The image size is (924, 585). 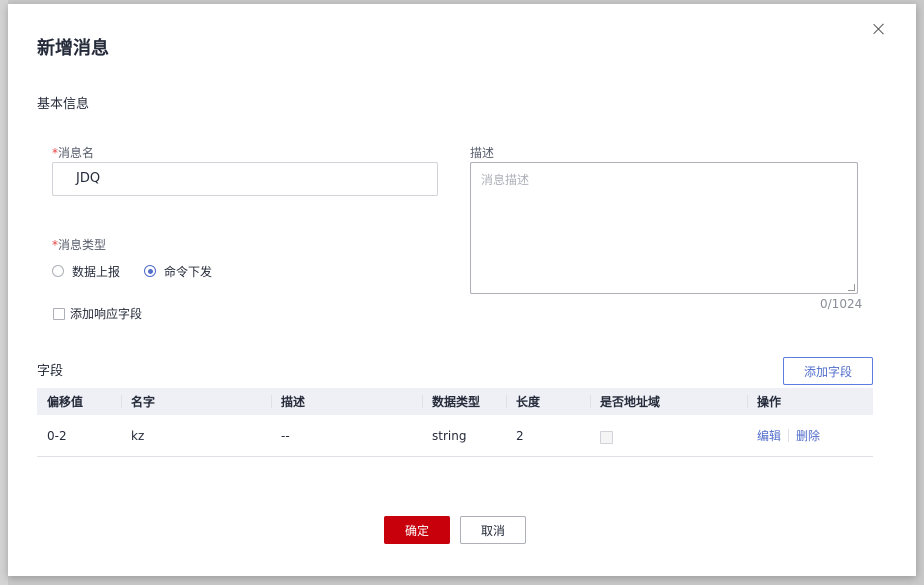 What do you see at coordinates (86, 271) in the screenshot?
I see `radio-data-report: 数据上报` at bounding box center [86, 271].